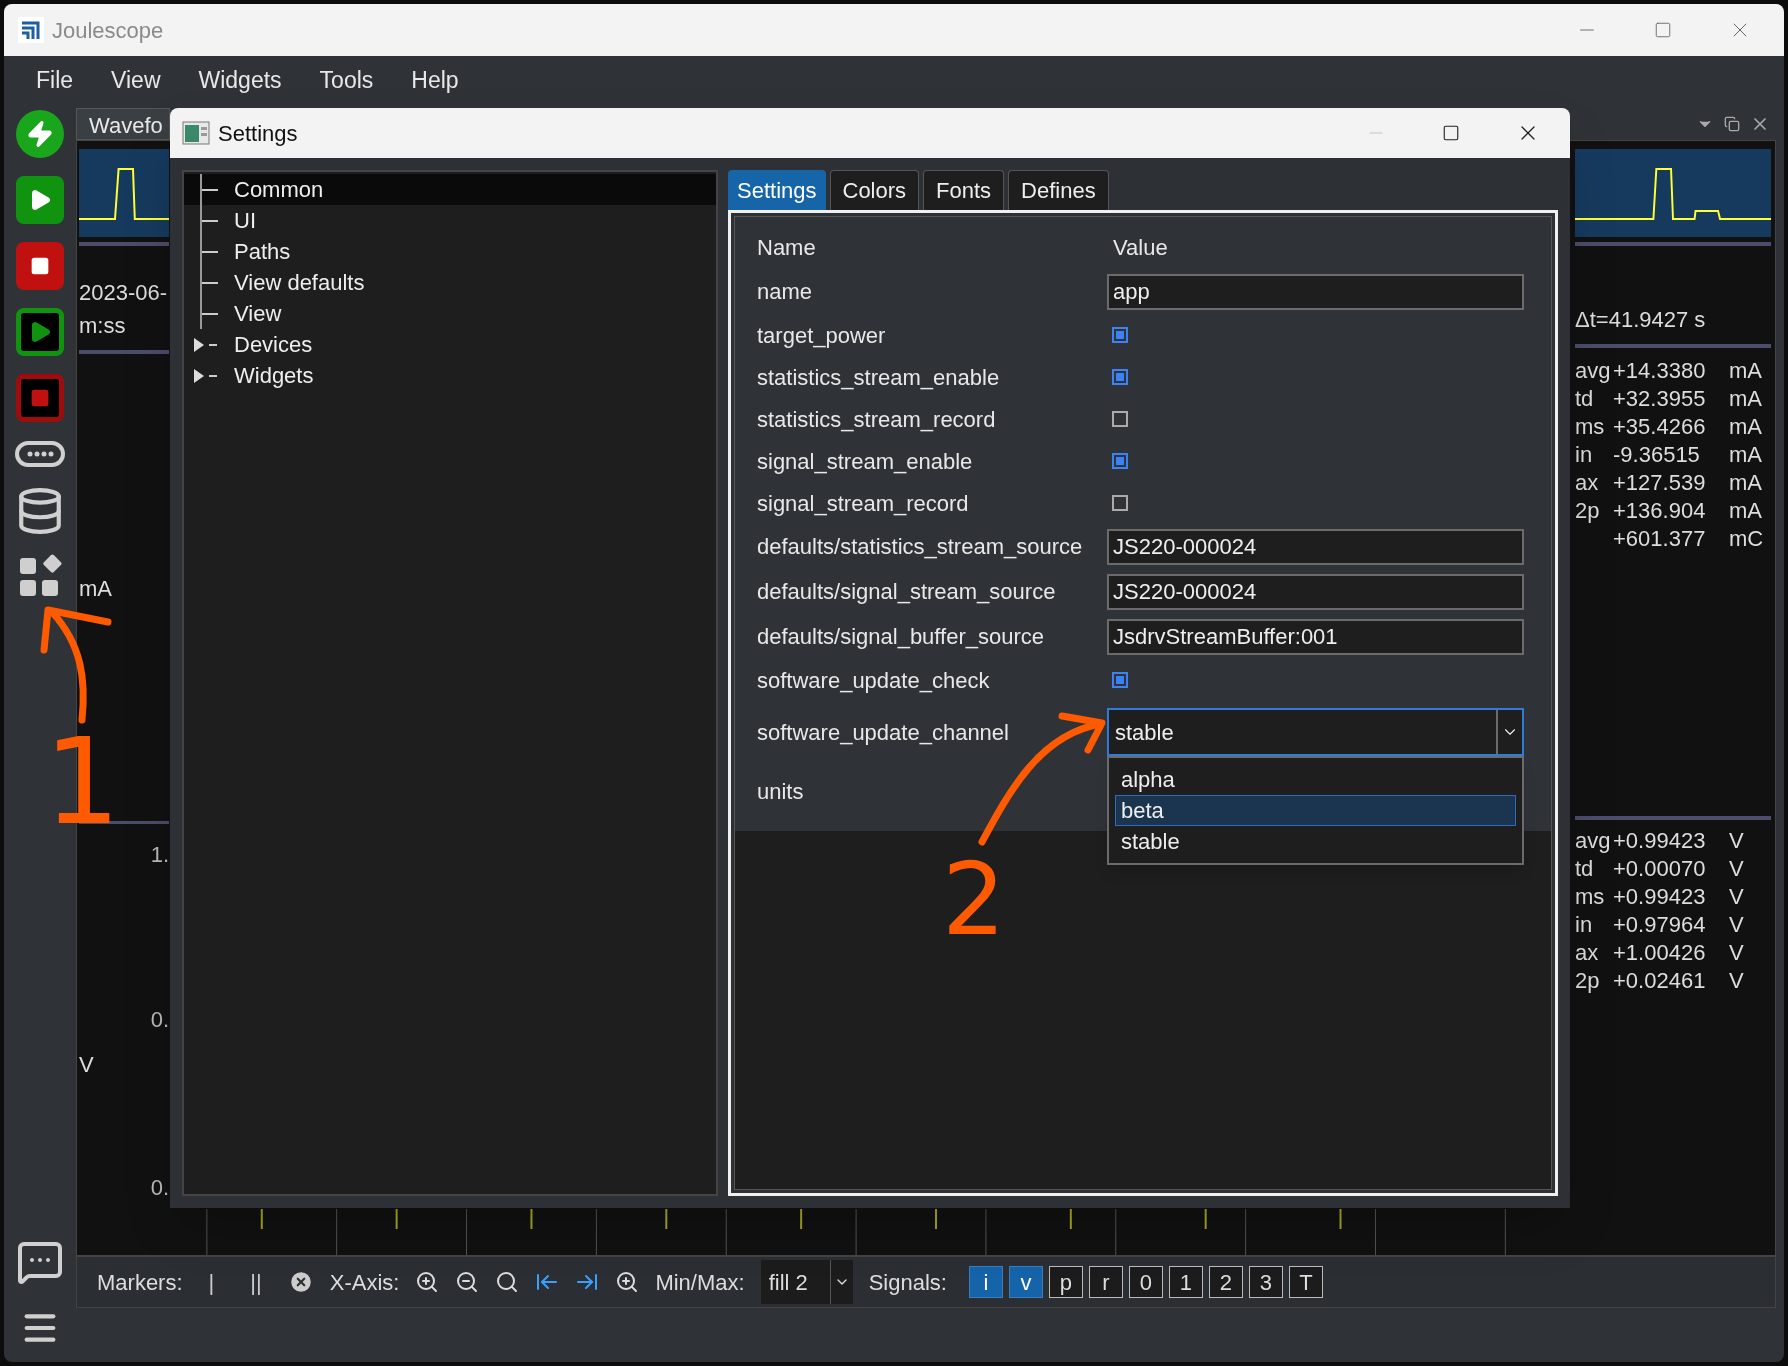 This screenshot has width=1788, height=1366. Describe the element at coordinates (346, 80) in the screenshot. I see `menu-item: Tools` at that location.